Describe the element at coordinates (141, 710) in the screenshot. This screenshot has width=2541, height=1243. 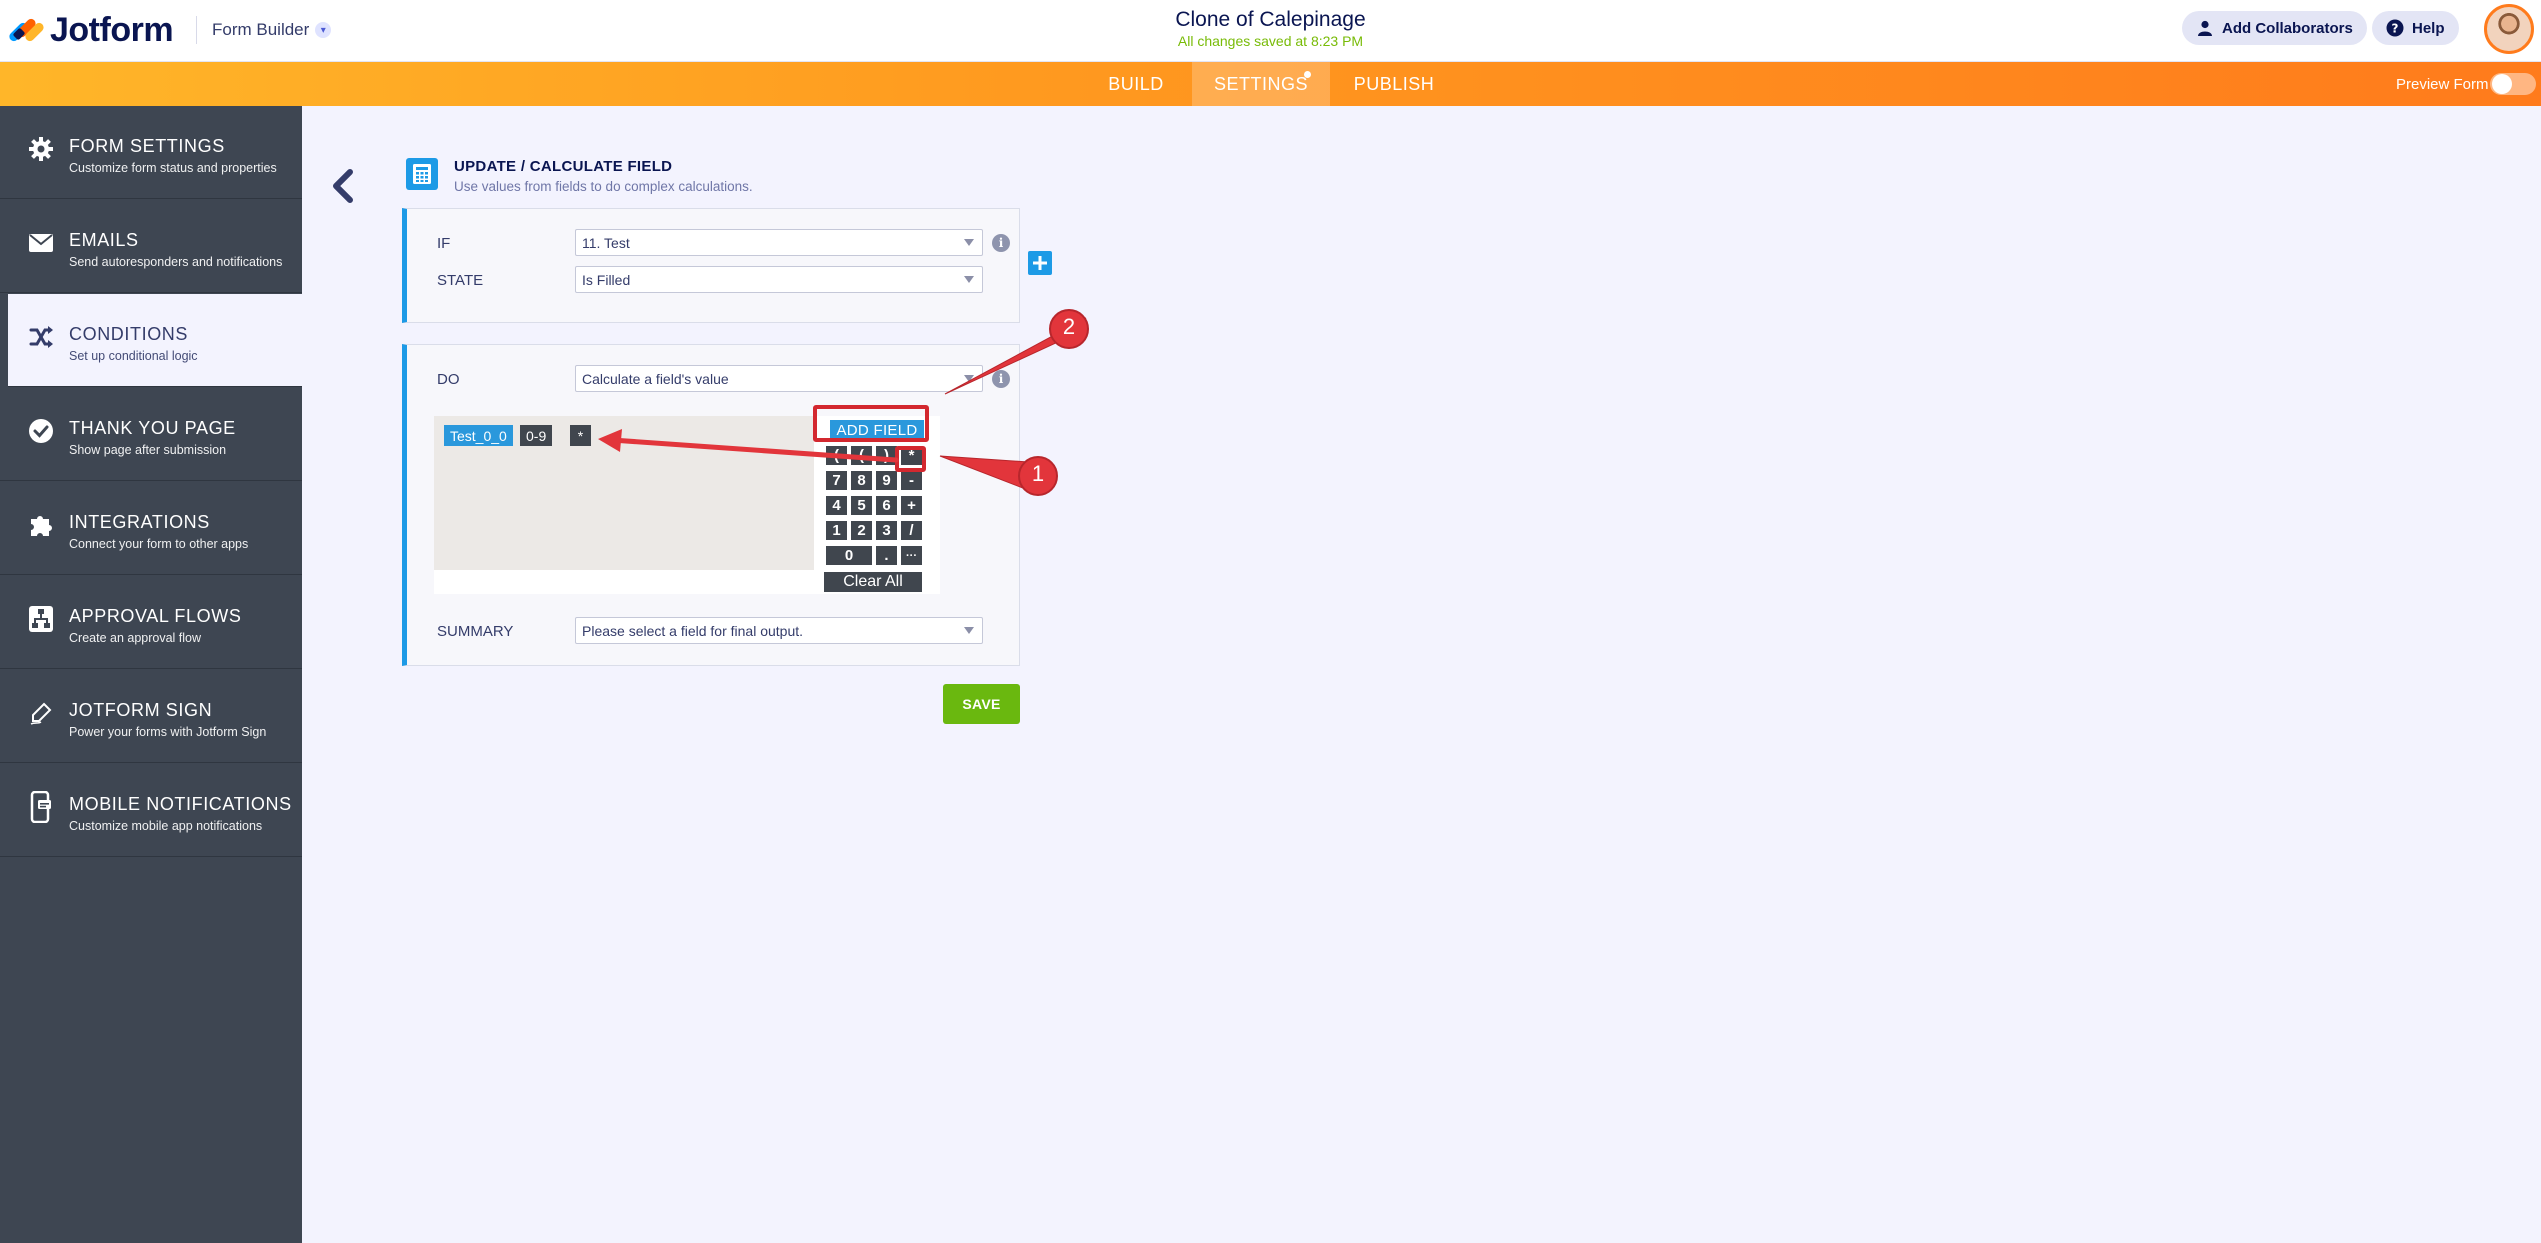
I see `sidebar-item-title: JOTFORM SIGN` at that location.